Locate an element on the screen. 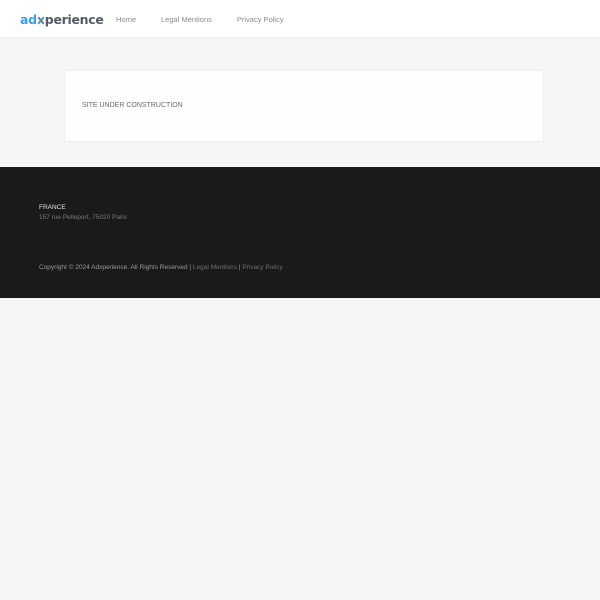  nav-link-home: Home is located at coordinates (126, 19).